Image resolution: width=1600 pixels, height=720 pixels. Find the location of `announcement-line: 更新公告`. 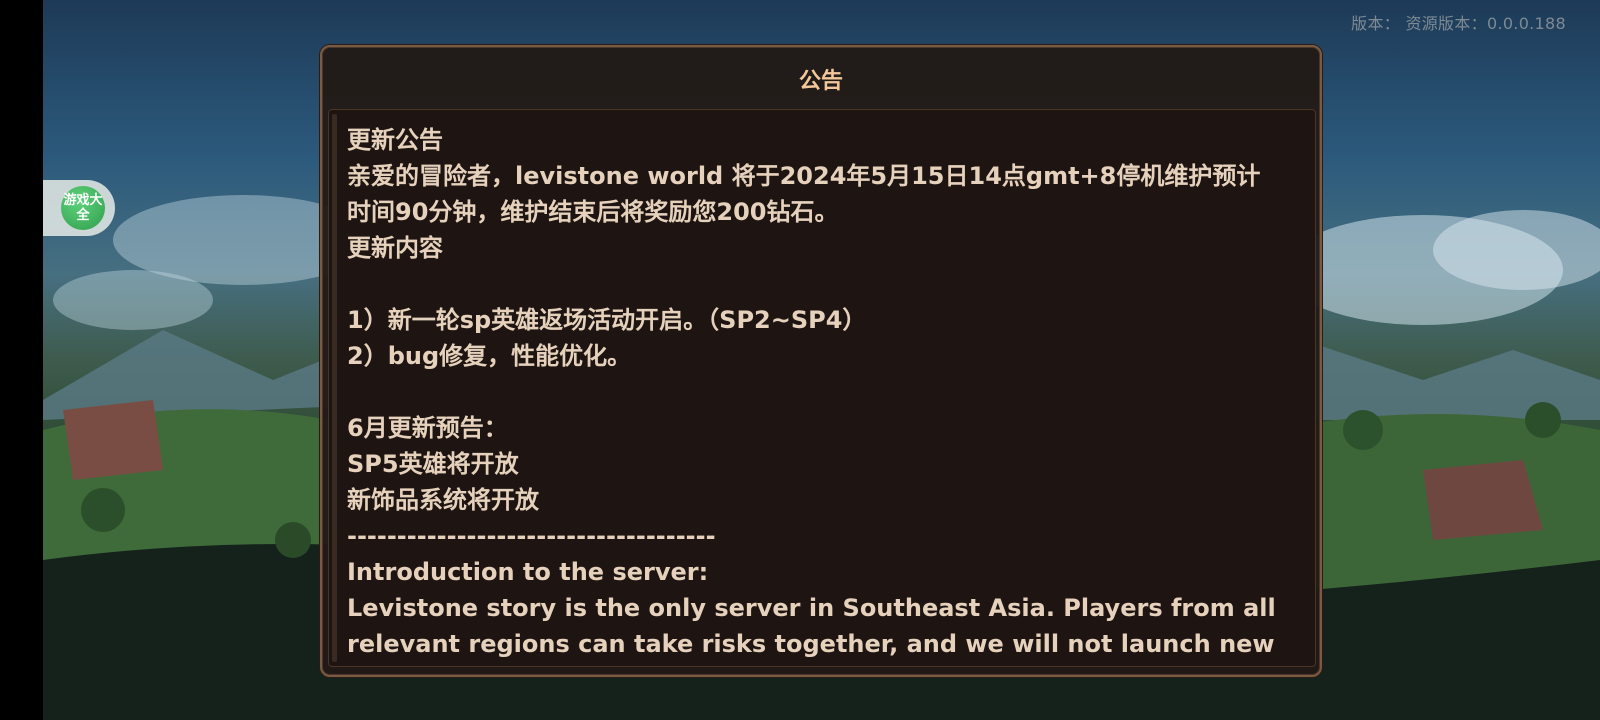

announcement-line: 更新公告 is located at coordinates (395, 140).